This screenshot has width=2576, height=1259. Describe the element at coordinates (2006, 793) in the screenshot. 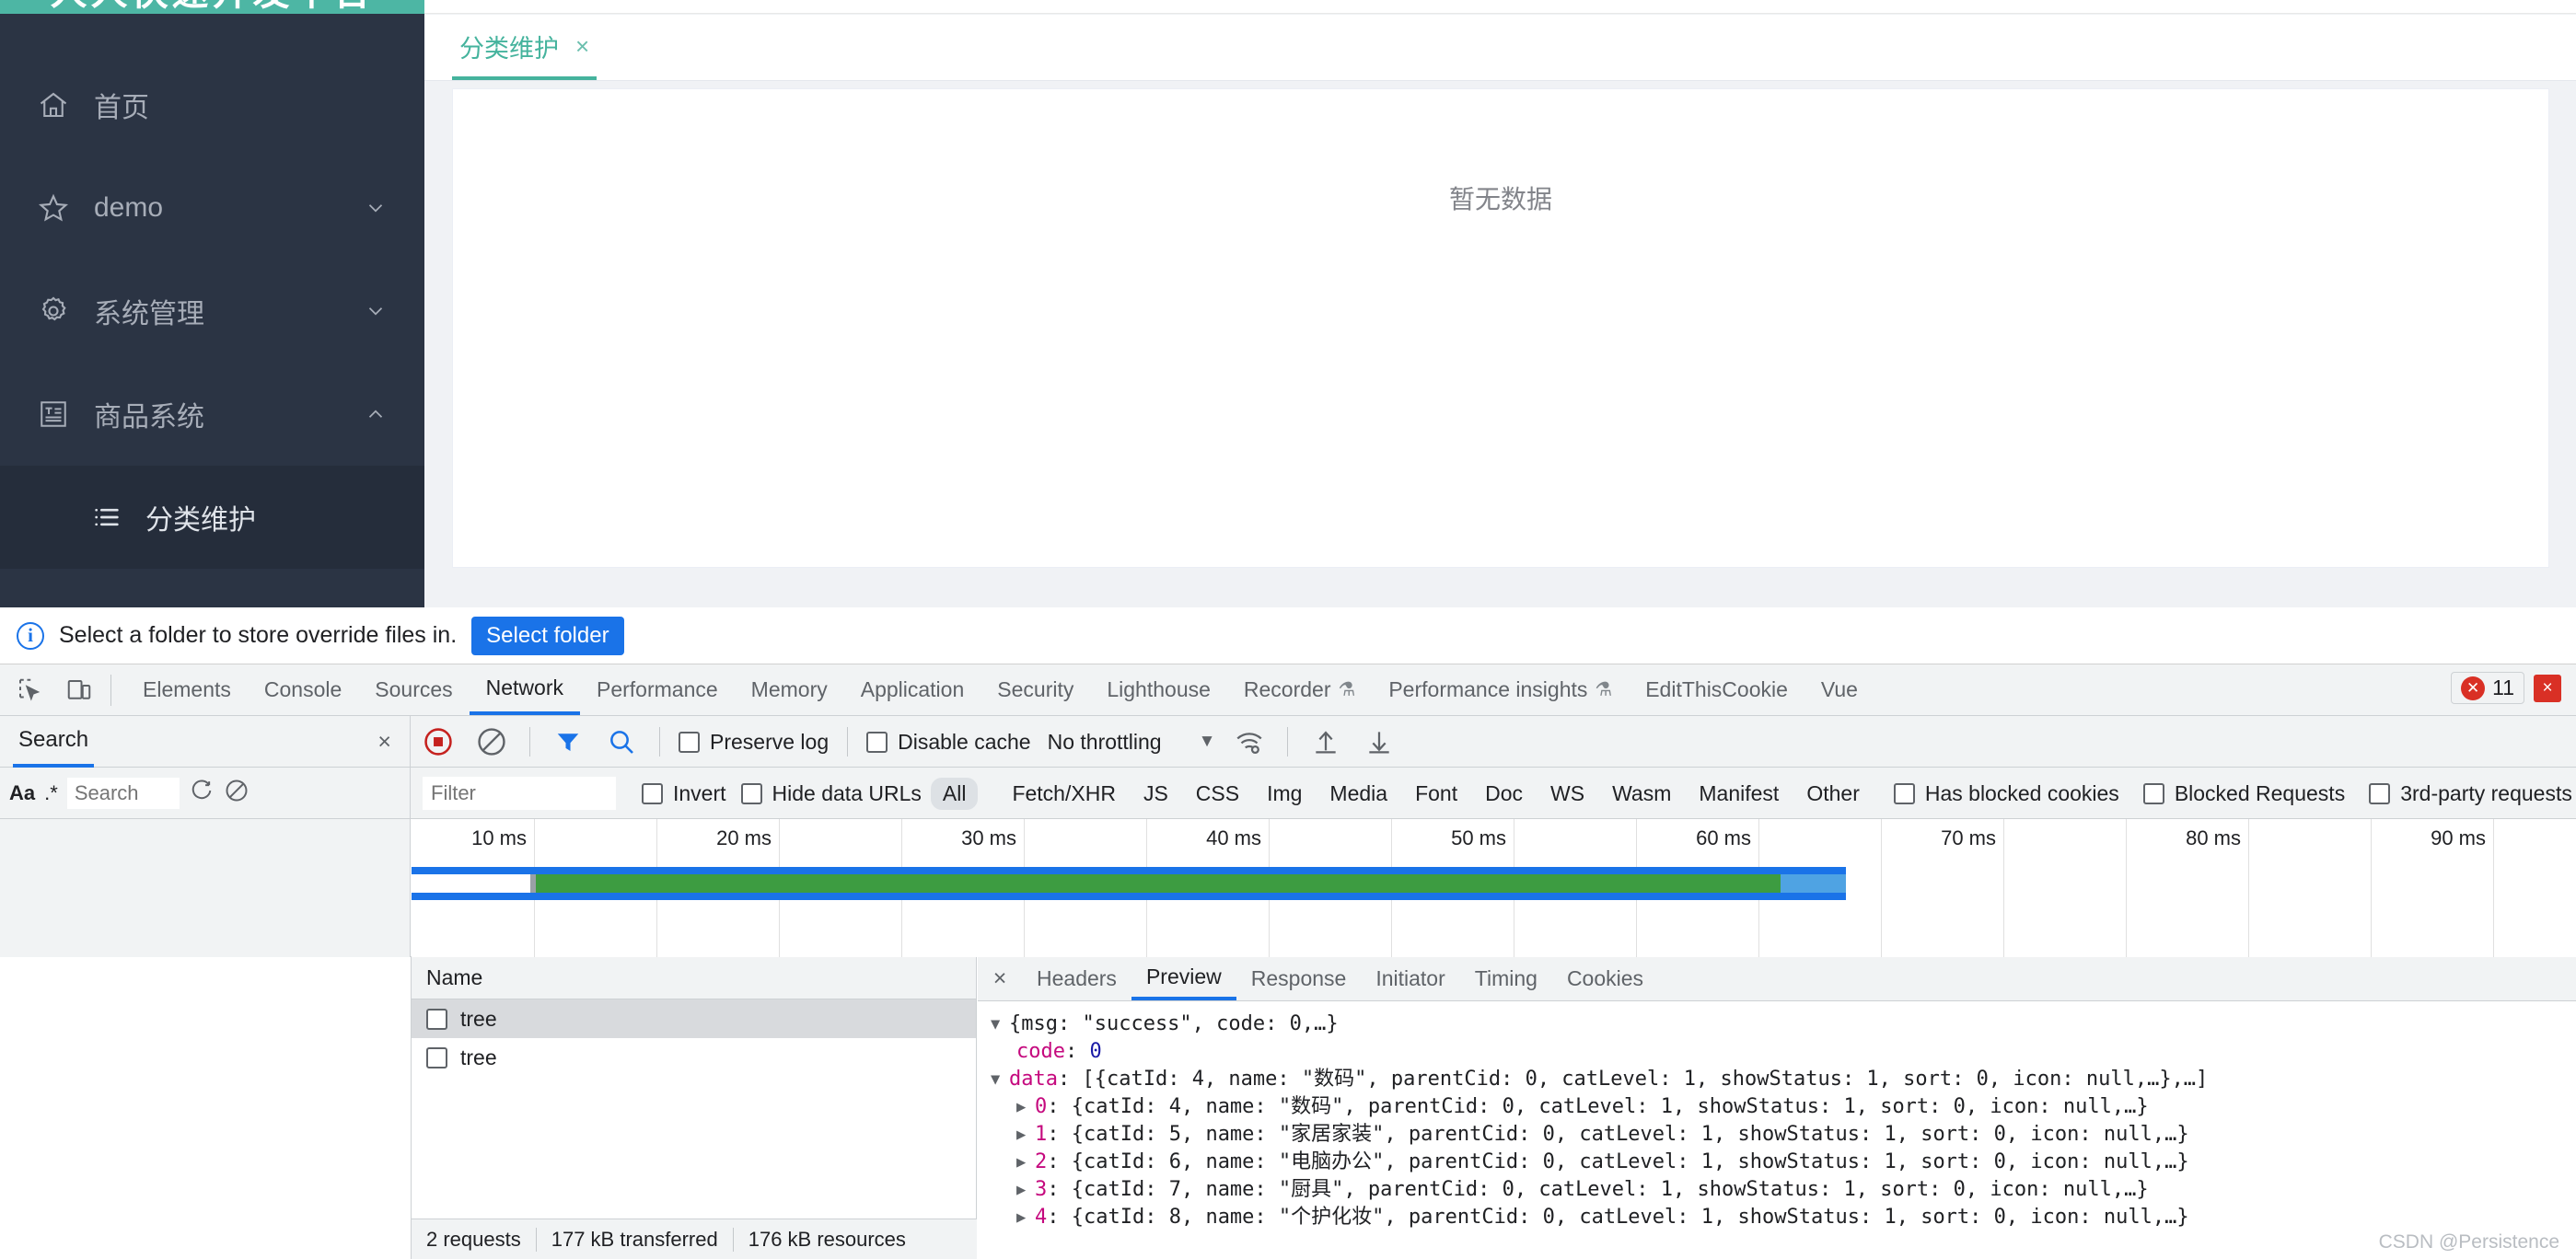

I see `has-blocked-cookies-checkbox: Has blocked cookies` at that location.